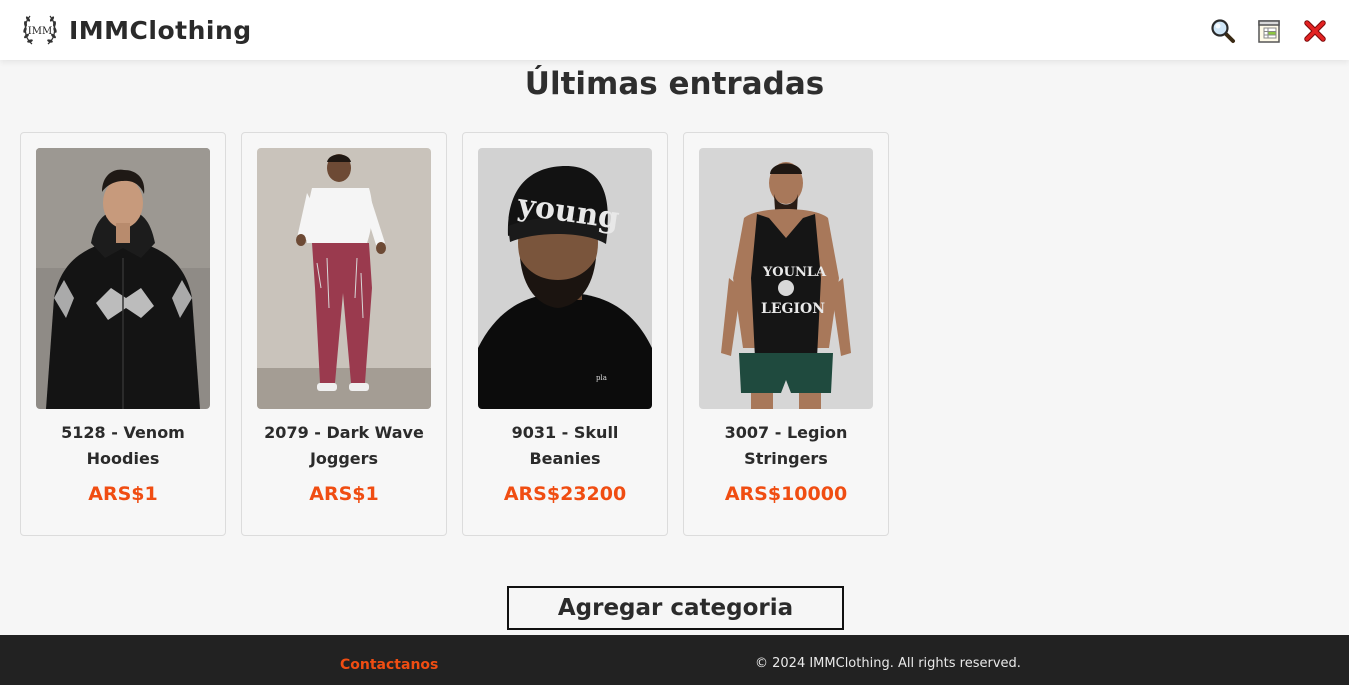  What do you see at coordinates (786, 494) in the screenshot?
I see `product-price: ARS$10000` at bounding box center [786, 494].